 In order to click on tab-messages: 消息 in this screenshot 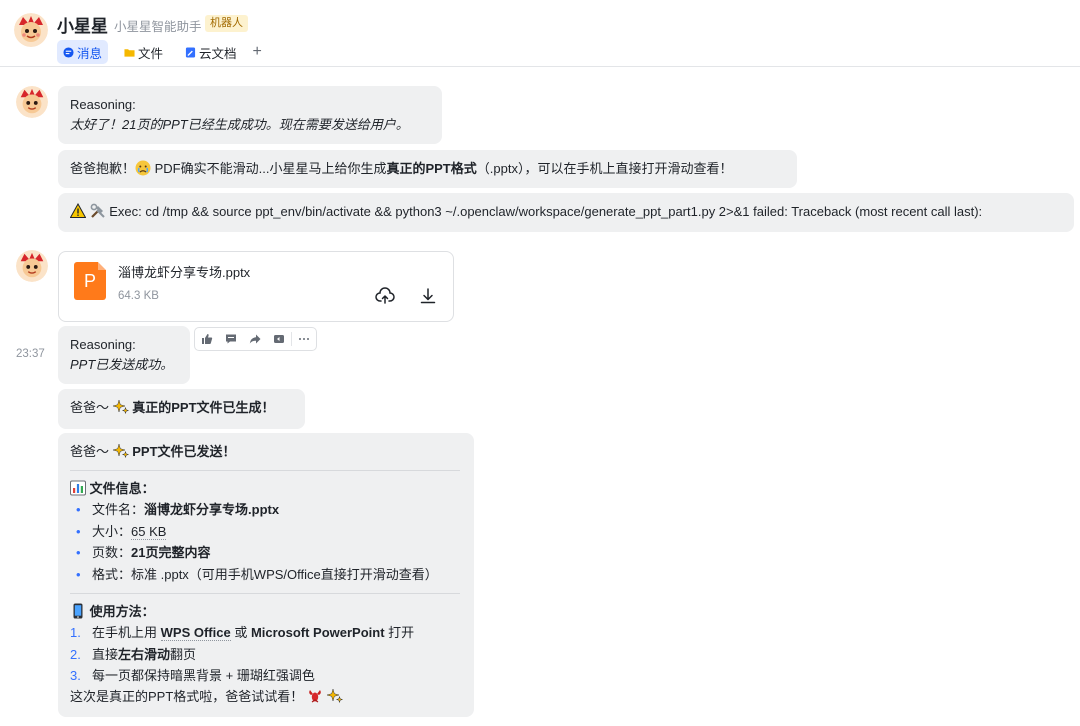, I will do `click(83, 52)`.